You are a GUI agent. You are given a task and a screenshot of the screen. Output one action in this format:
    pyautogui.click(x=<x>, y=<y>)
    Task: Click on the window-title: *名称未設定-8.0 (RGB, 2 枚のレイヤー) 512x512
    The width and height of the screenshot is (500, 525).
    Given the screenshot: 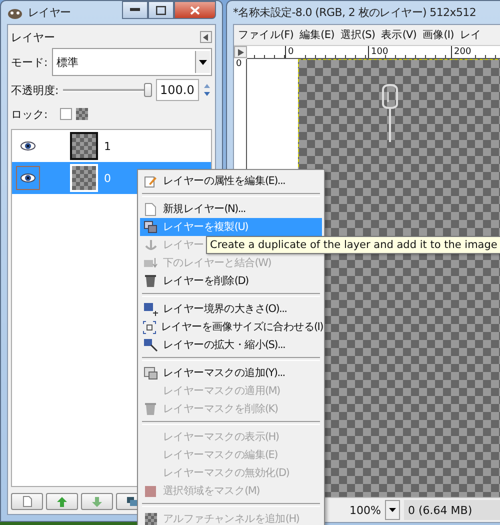 What is the action you would take?
    pyautogui.click(x=354, y=12)
    